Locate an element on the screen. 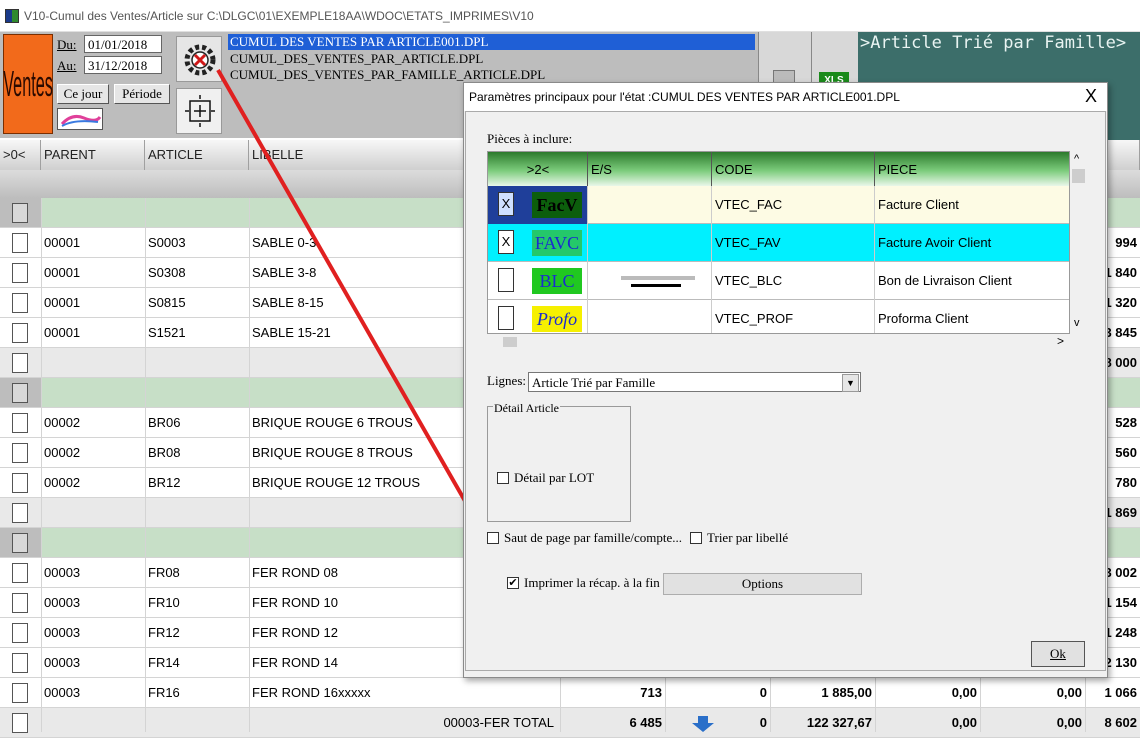 Image resolution: width=1140 pixels, height=738 pixels. piece-name-cell: Facture Avoir Client is located at coordinates (972, 243).